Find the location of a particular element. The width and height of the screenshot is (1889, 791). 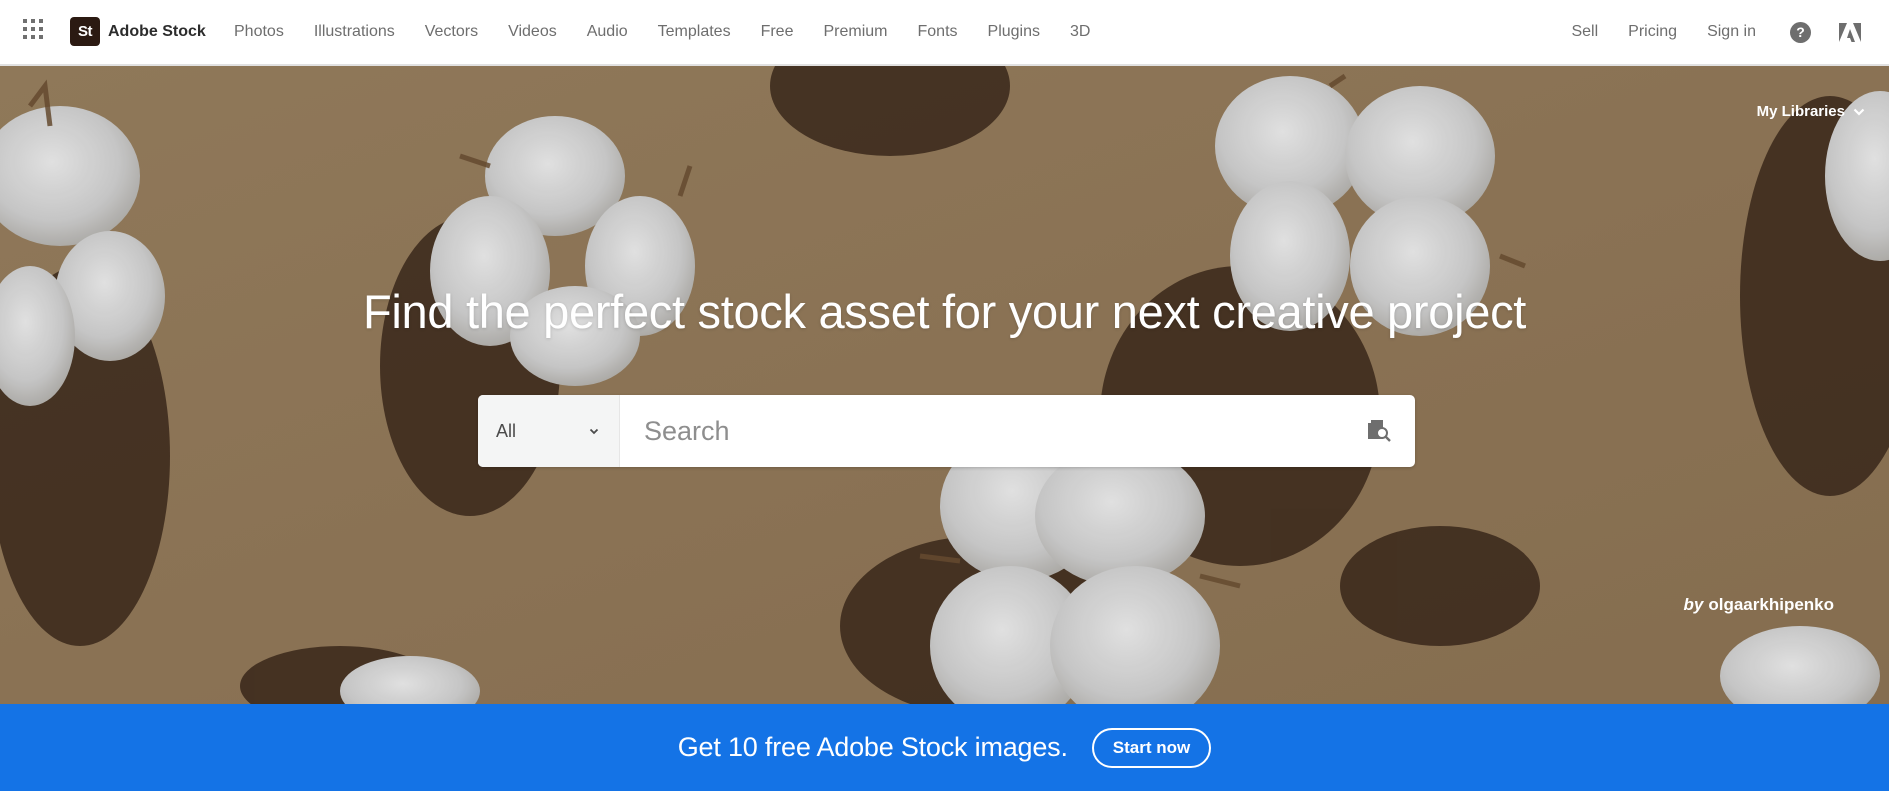

photo-credit: by olgaarkhipenko is located at coordinates (1759, 605).